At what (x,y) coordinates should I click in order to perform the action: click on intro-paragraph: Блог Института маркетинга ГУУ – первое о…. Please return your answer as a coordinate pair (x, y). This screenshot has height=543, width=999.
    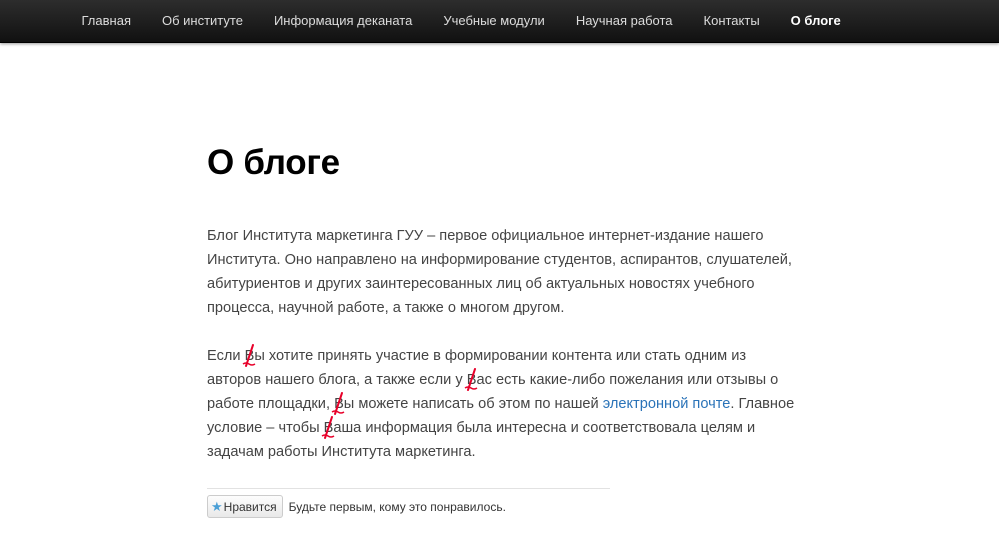
    Looking at the image, I should click on (499, 272).